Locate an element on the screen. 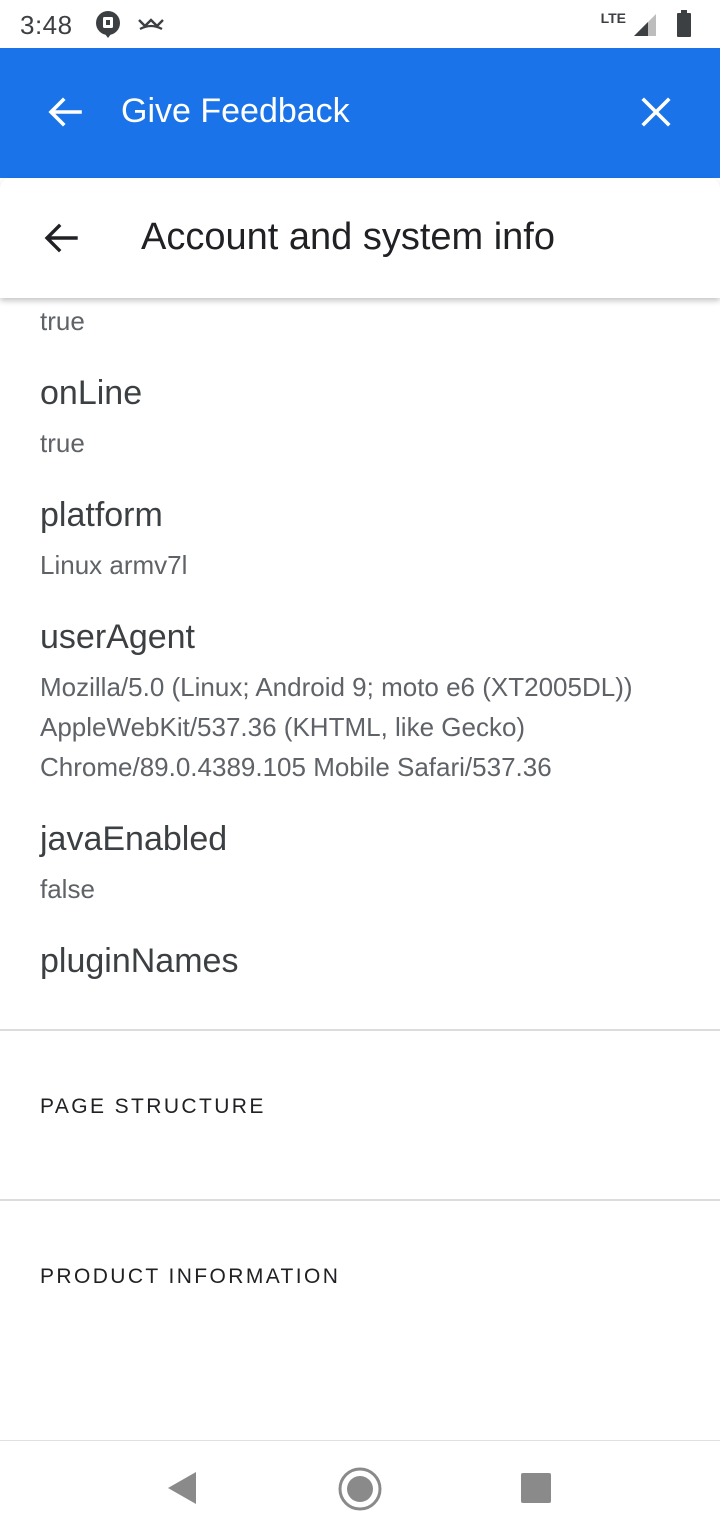  property-name: userAgent is located at coordinates (117, 637).